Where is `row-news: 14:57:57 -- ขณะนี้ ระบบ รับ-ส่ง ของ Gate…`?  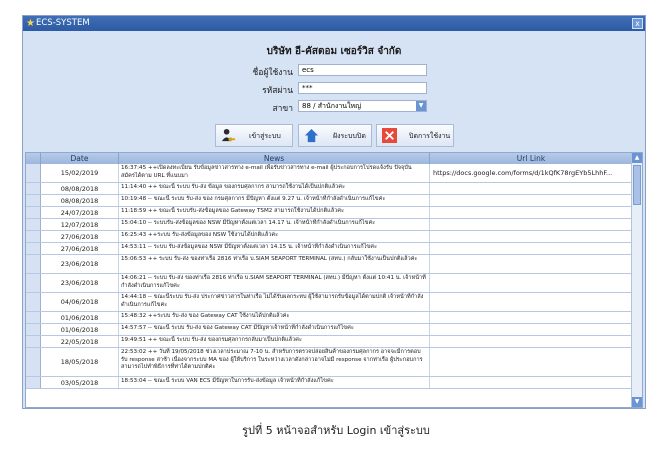 row-news: 14:57:57 -- ขณะนี้ ระบบ รับ-ส่ง ของ Gate… is located at coordinates (274, 329).